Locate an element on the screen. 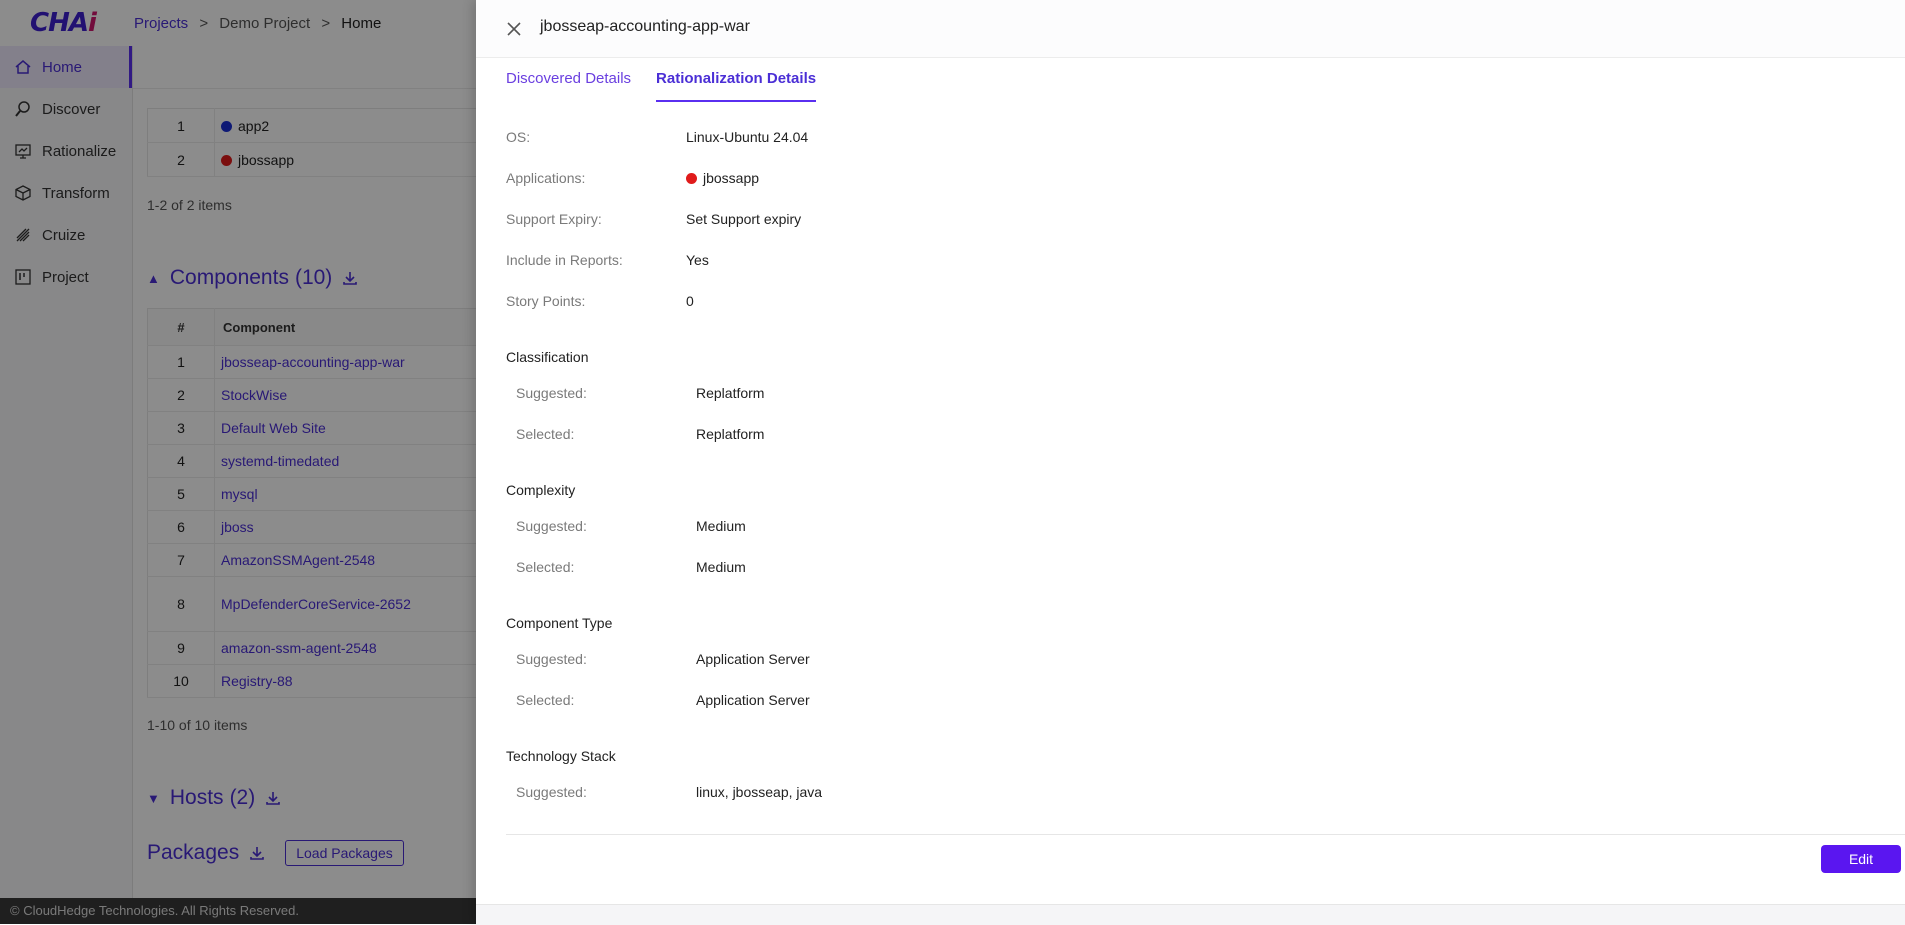 This screenshot has width=1905, height=925. technology-stack-suggested-value: linux, jbosseap, java is located at coordinates (759, 792).